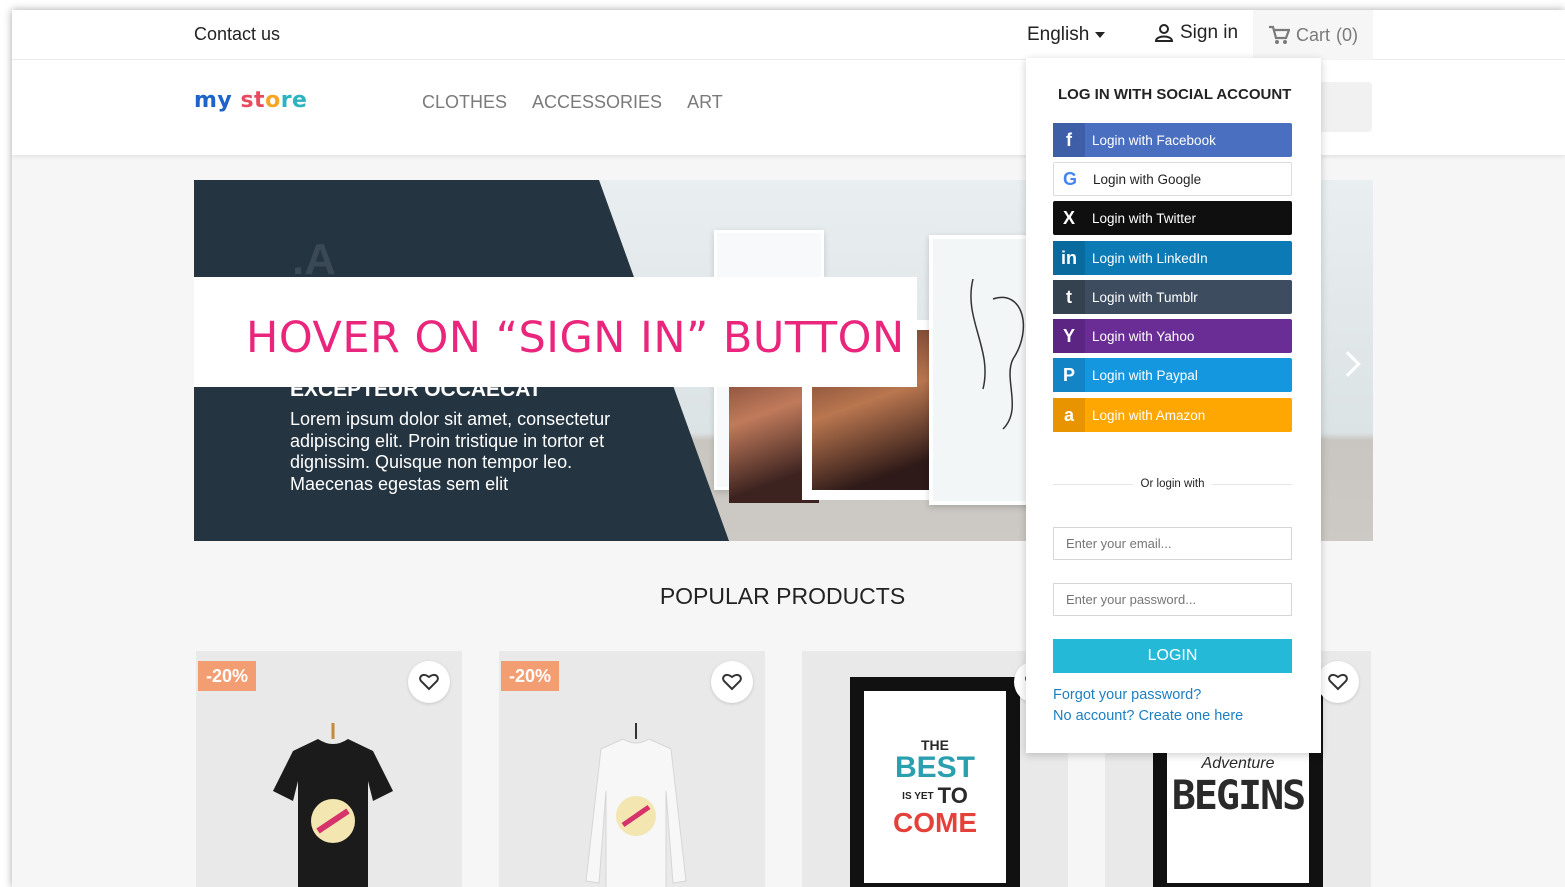 The height and width of the screenshot is (887, 1565). What do you see at coordinates (1172, 543) in the screenshot?
I see `email-field` at bounding box center [1172, 543].